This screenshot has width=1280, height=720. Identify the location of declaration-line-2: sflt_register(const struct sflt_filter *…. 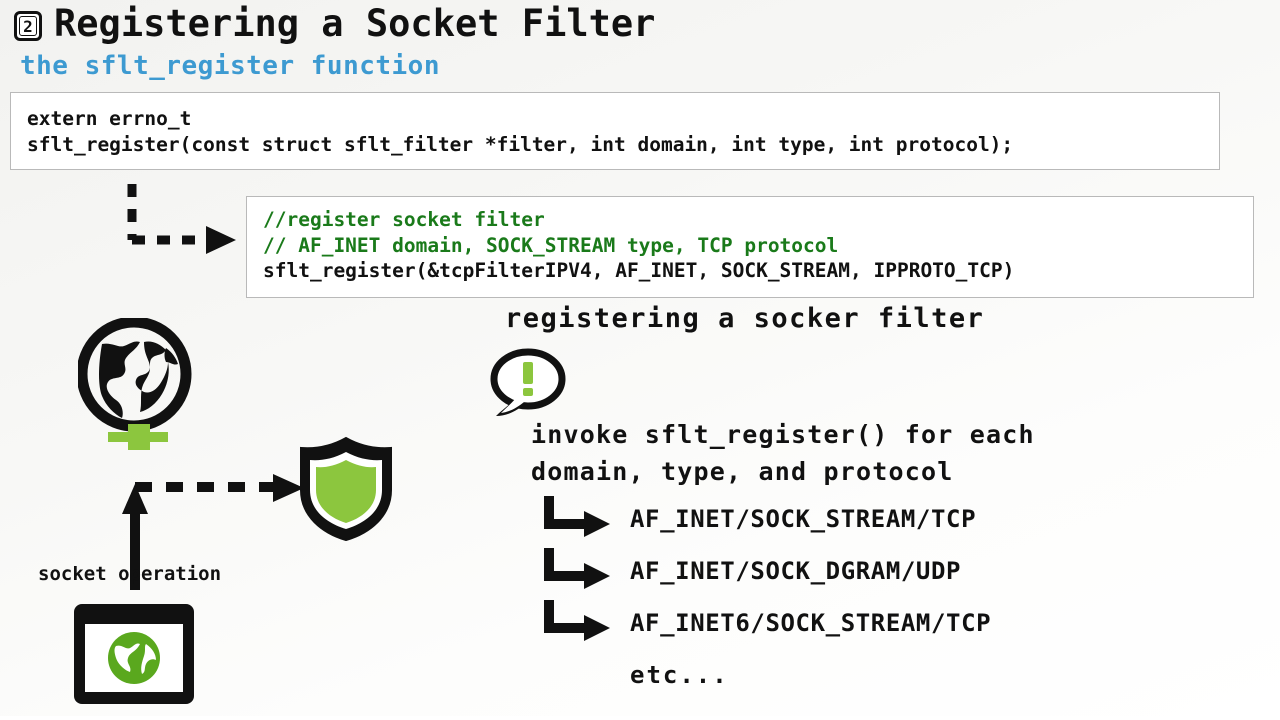
(520, 144).